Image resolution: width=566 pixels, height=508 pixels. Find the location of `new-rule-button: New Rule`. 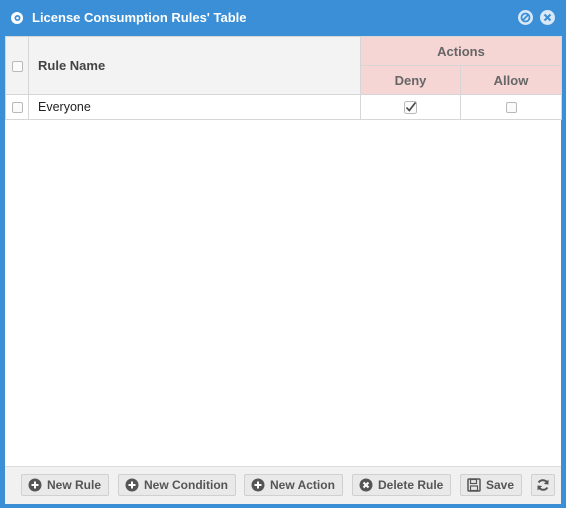

new-rule-button: New Rule is located at coordinates (65, 485).